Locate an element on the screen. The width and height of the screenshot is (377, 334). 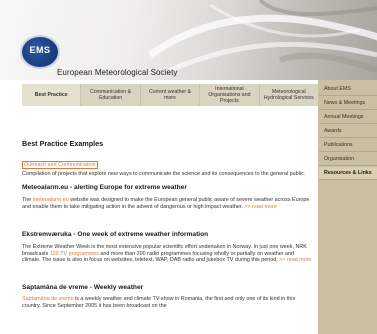
sidebar-item-awards: Awards is located at coordinates (348, 131).